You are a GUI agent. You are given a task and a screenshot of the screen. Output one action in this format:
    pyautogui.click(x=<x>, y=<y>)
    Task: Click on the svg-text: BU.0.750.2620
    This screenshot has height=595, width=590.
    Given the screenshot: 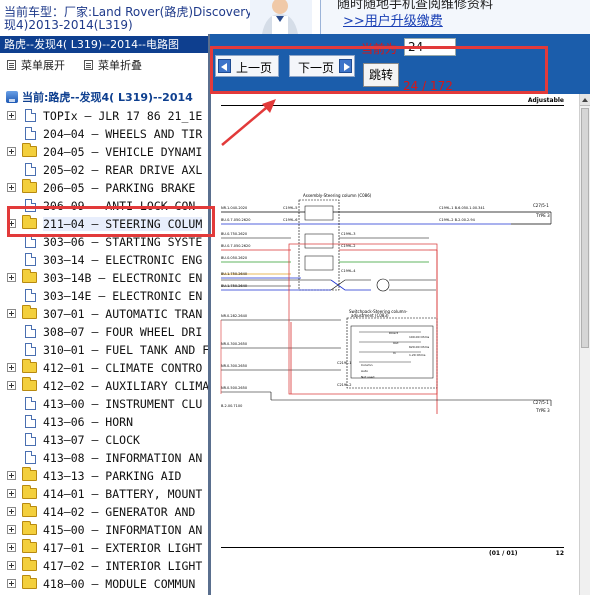 What is the action you would take?
    pyautogui.click(x=234, y=234)
    